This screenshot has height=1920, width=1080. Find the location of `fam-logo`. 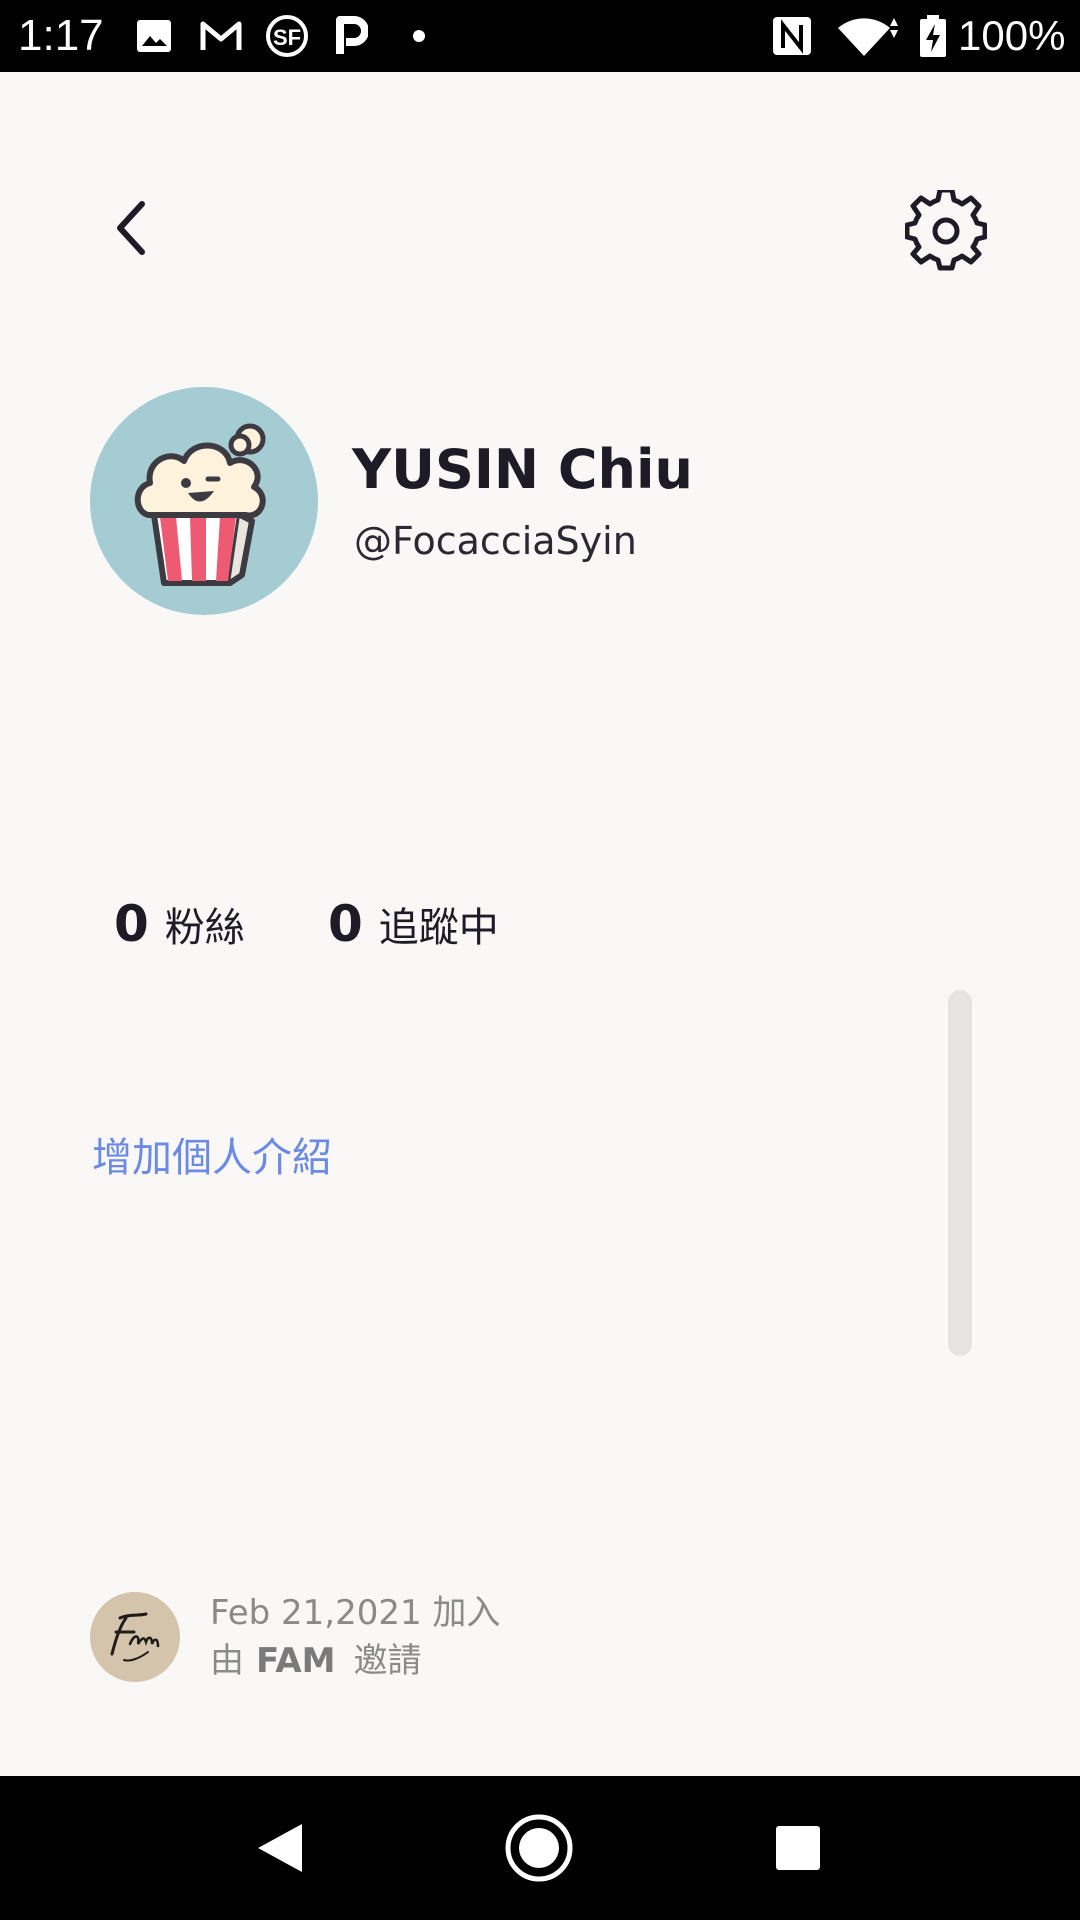

fam-logo is located at coordinates (135, 1637).